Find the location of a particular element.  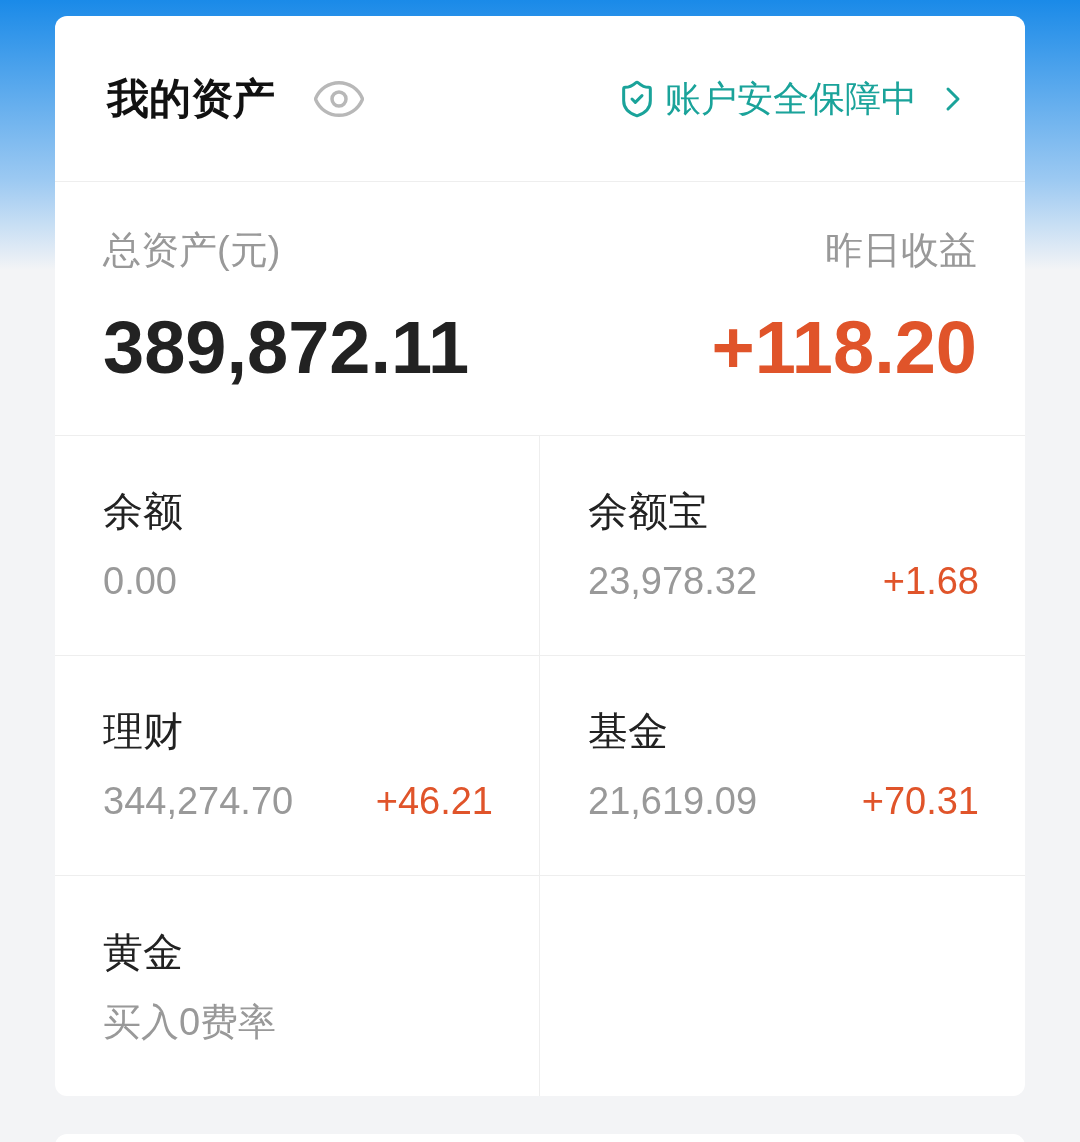

total-assets-label: 总资产(元) is located at coordinates (192, 250).